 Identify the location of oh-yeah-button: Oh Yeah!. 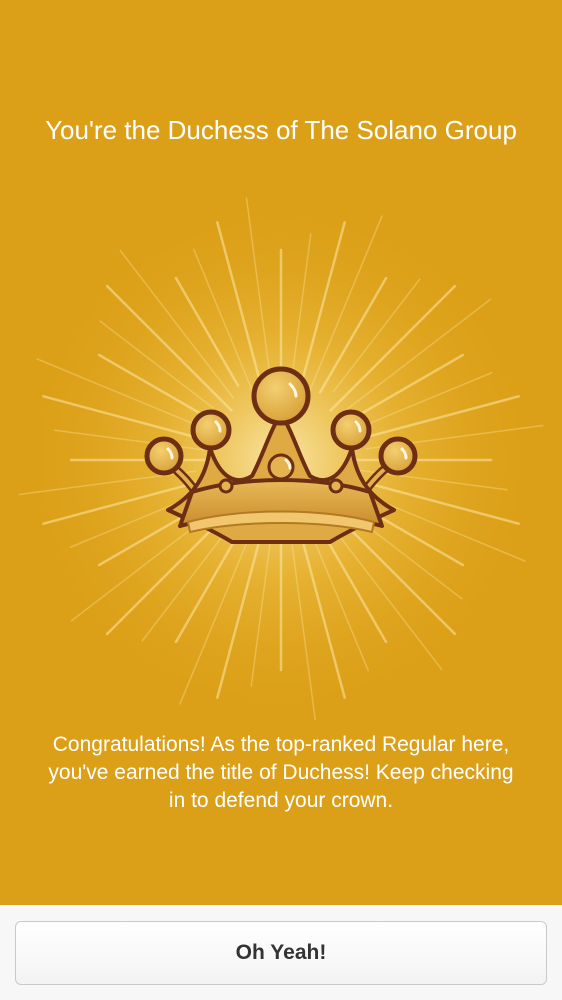
(281, 953).